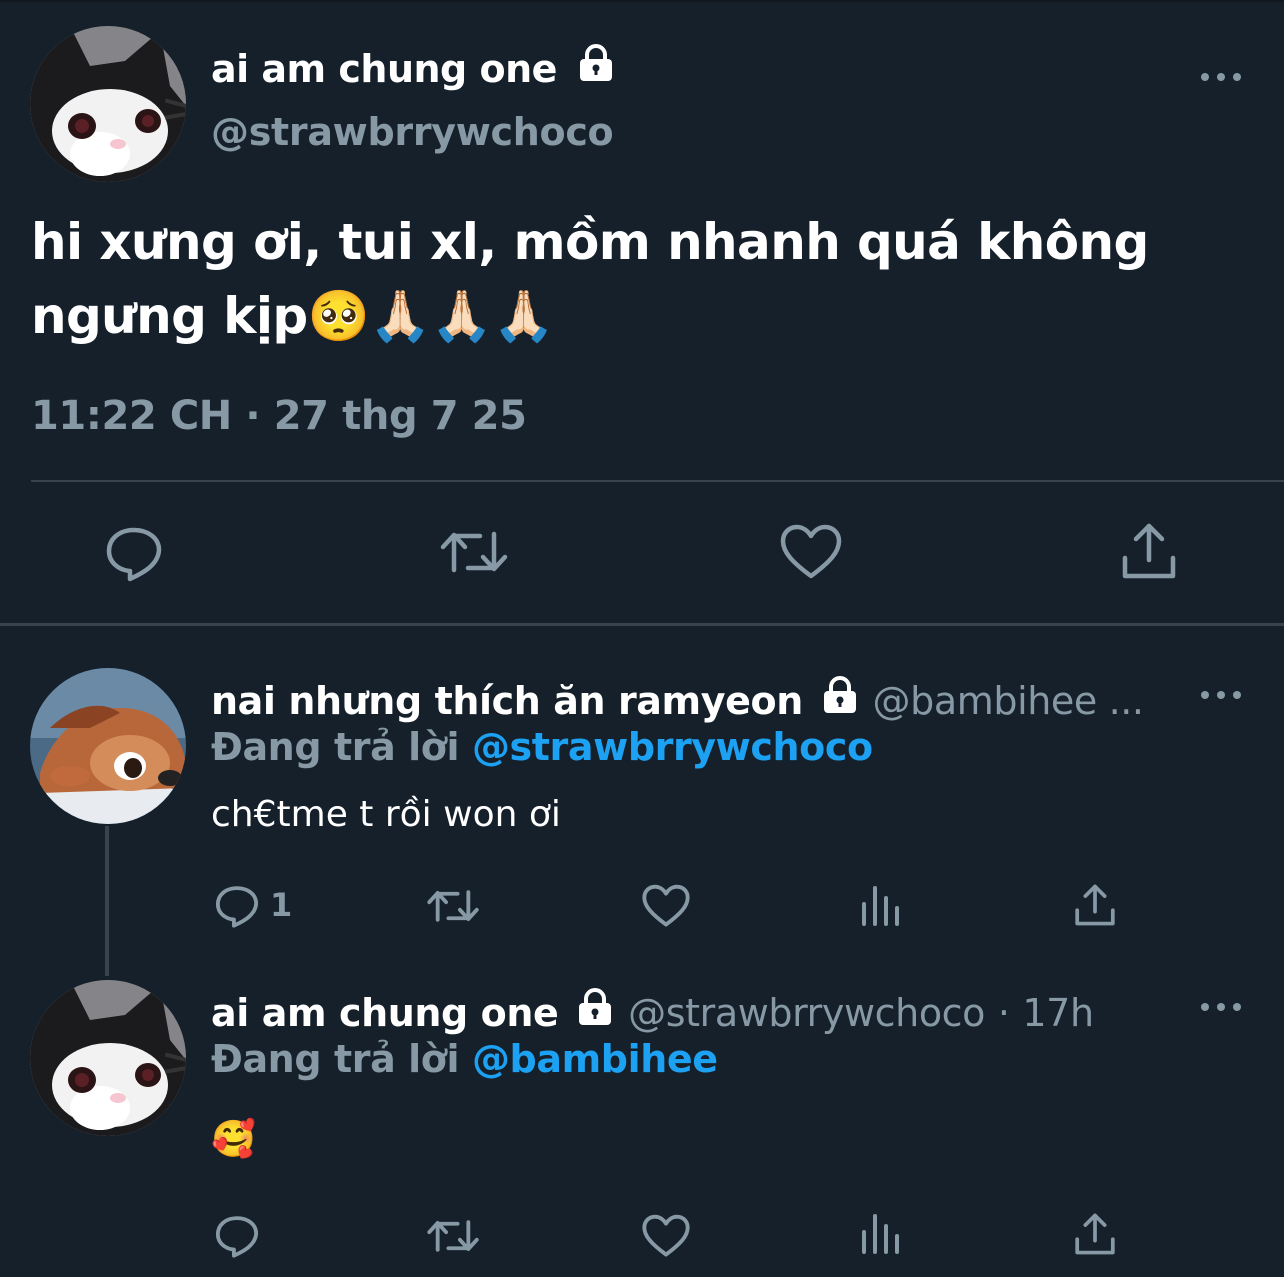 This screenshot has width=1284, height=1277. I want to click on reply-header: ai am chung one @strawbrrywchoco · 17h, so click(652, 1011).